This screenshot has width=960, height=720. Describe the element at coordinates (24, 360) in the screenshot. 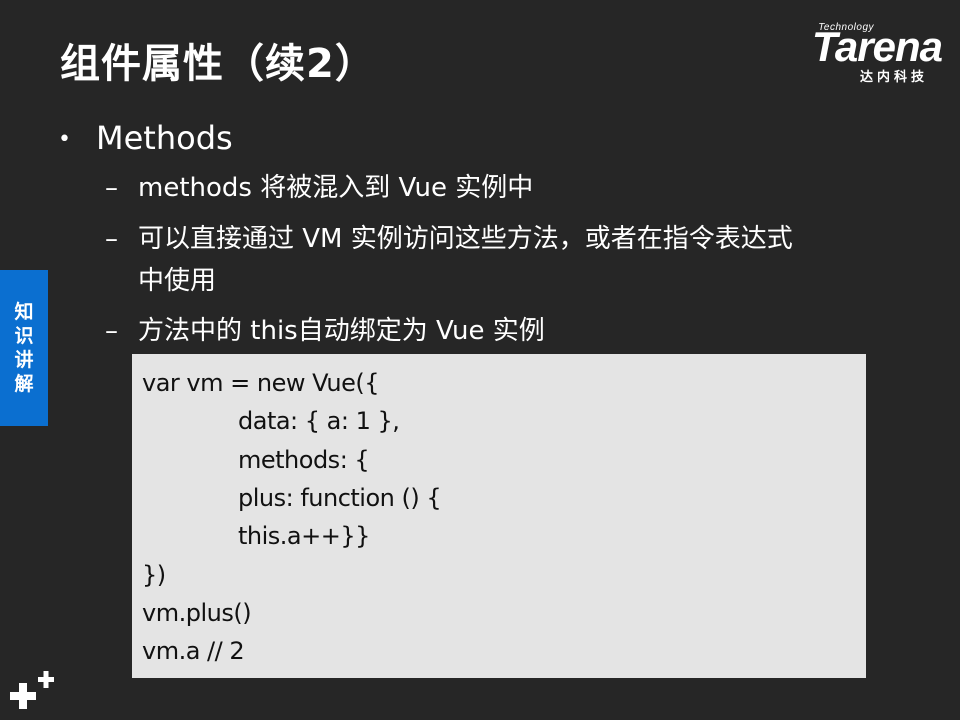

I see `side-tab-char: 讲` at that location.